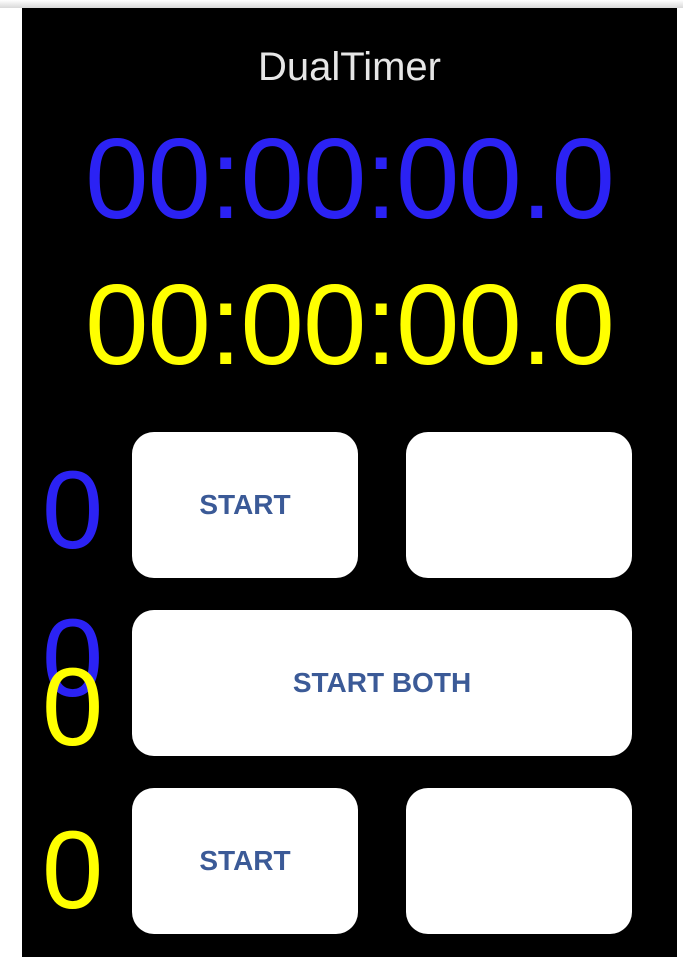 This screenshot has height=957, width=683. What do you see at coordinates (73, 870) in the screenshot?
I see `timer2-lap-counter: 0` at bounding box center [73, 870].